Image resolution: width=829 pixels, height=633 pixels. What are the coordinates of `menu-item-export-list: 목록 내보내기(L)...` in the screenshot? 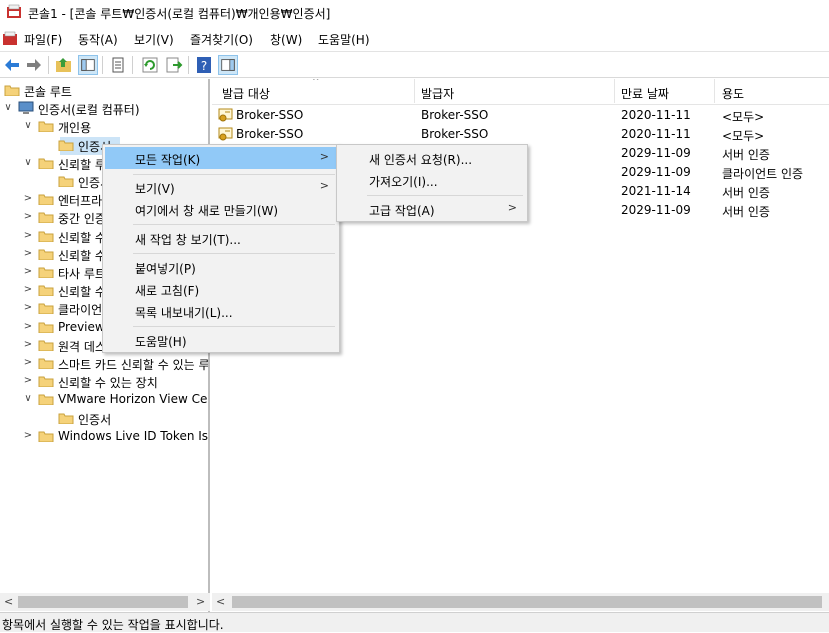 It's located at (221, 311).